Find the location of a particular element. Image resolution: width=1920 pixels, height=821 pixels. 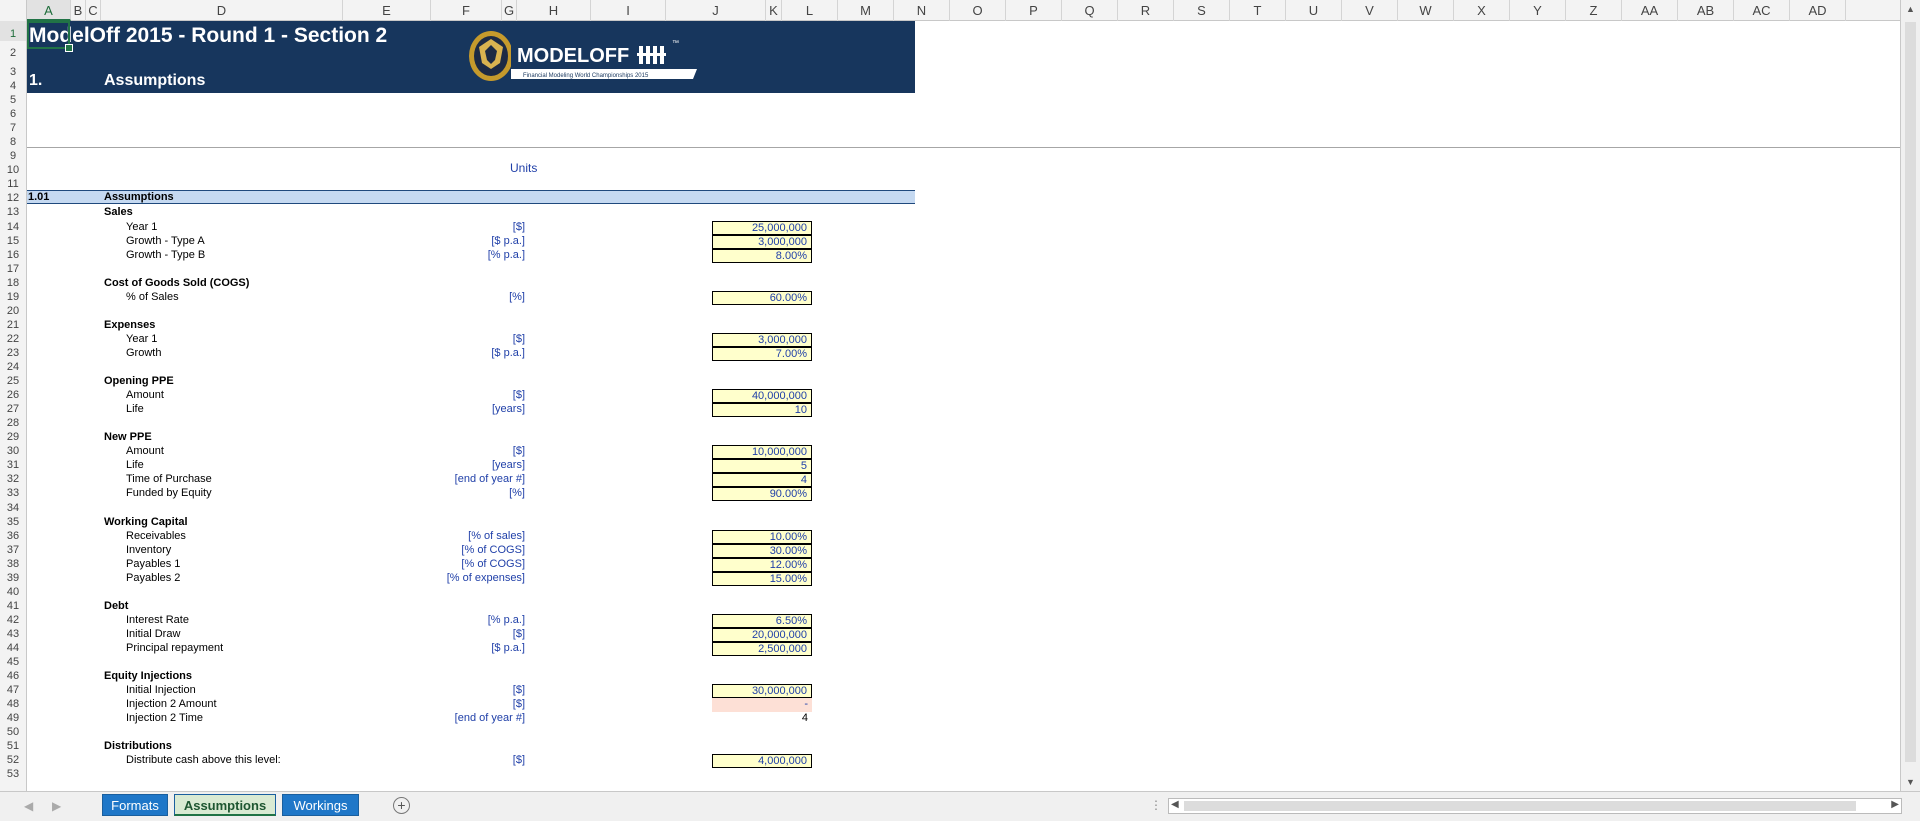

assumption-input-cell: 7.00% is located at coordinates (762, 353).